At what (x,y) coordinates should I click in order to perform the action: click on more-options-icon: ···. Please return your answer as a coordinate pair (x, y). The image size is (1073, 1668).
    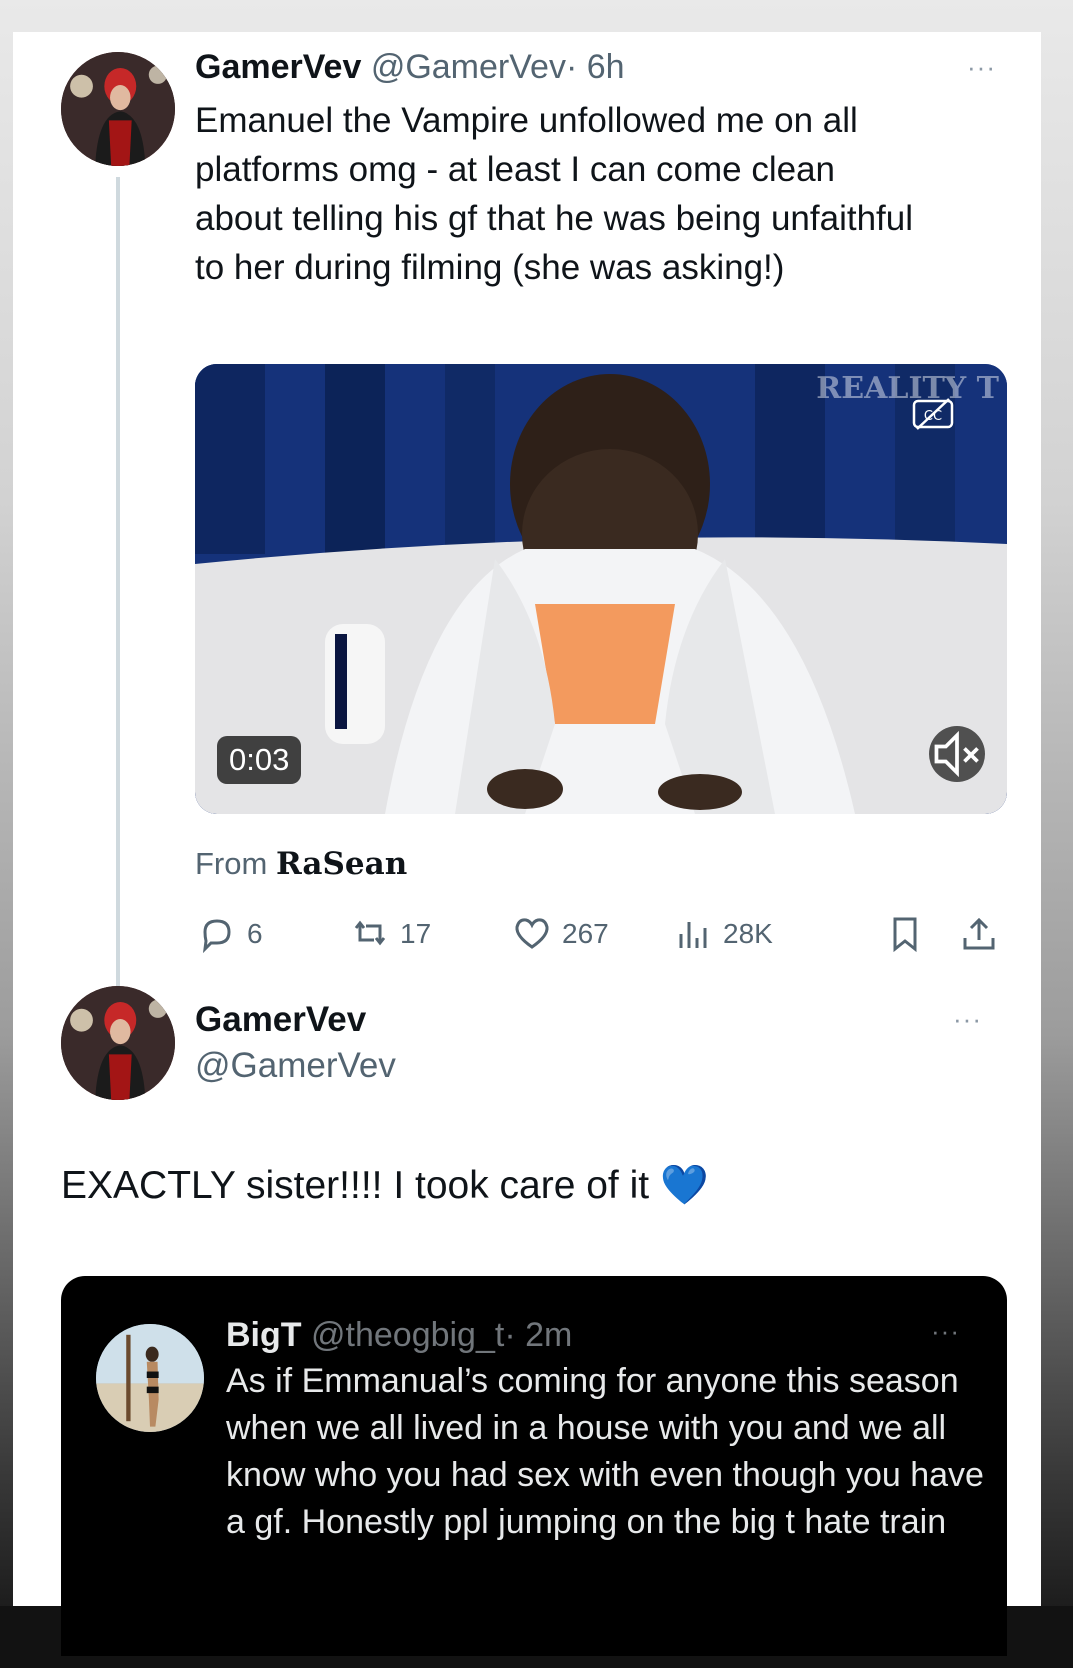
    Looking at the image, I should click on (981, 67).